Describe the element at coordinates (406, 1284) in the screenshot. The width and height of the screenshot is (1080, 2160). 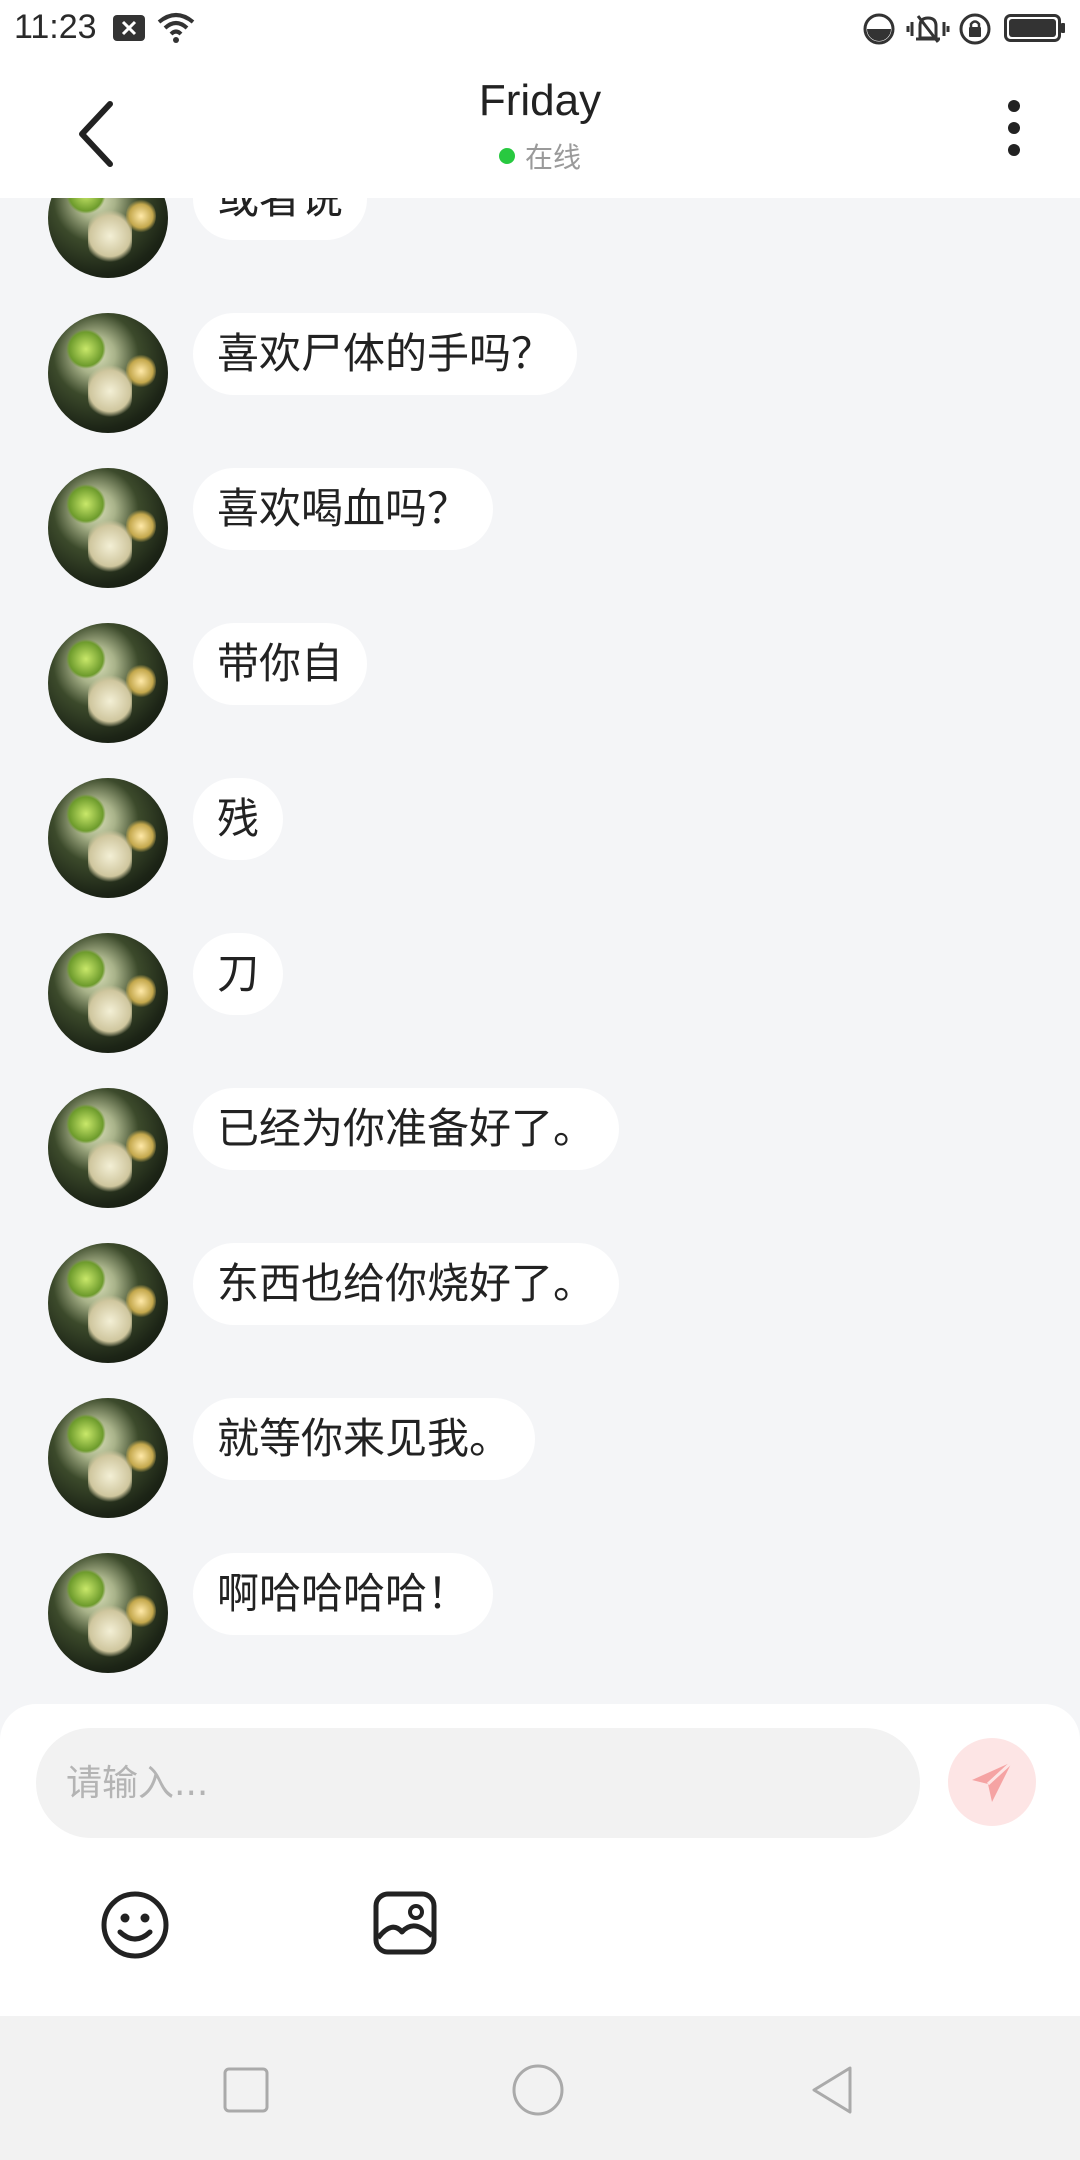
I see `message-bubble: 东西也给你烧好了。` at that location.